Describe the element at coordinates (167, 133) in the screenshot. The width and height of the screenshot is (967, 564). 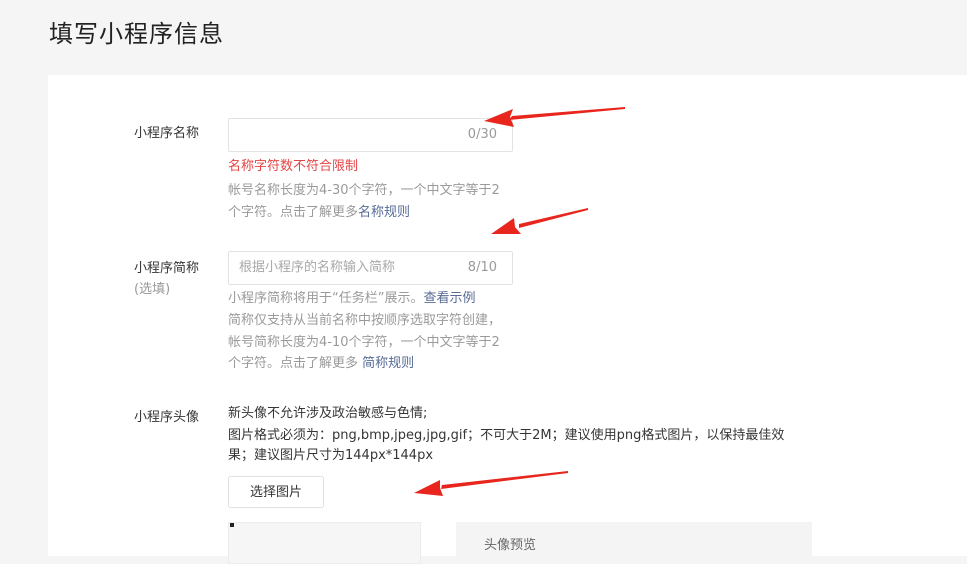
I see `name-label: 小程序名称` at that location.